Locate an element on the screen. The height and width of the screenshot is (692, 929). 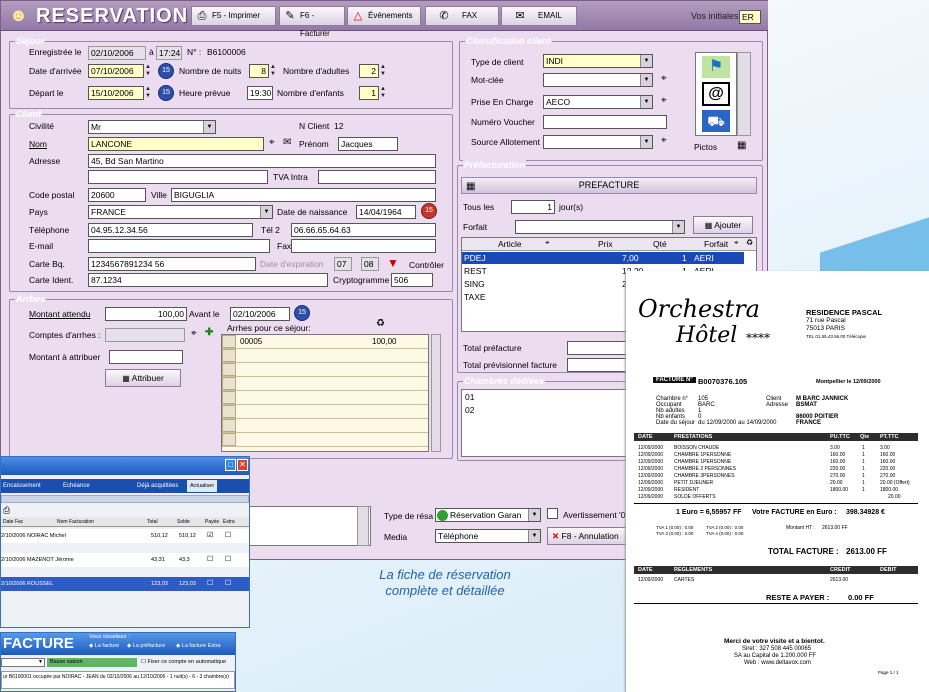
name-field: LANCONE is located at coordinates (176, 144).